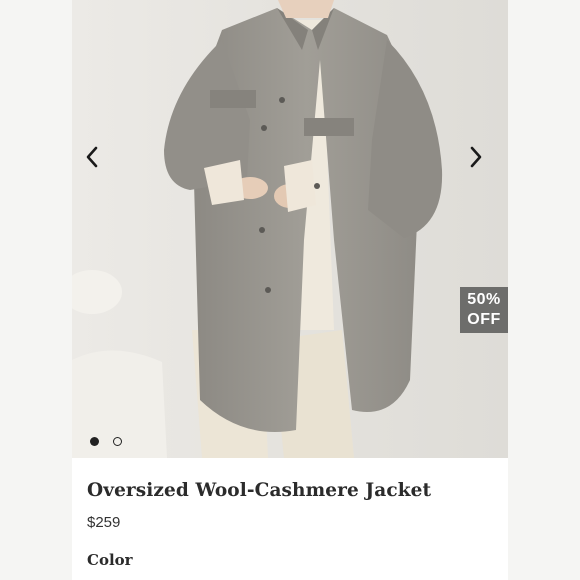  I want to click on color-label: Color, so click(110, 560).